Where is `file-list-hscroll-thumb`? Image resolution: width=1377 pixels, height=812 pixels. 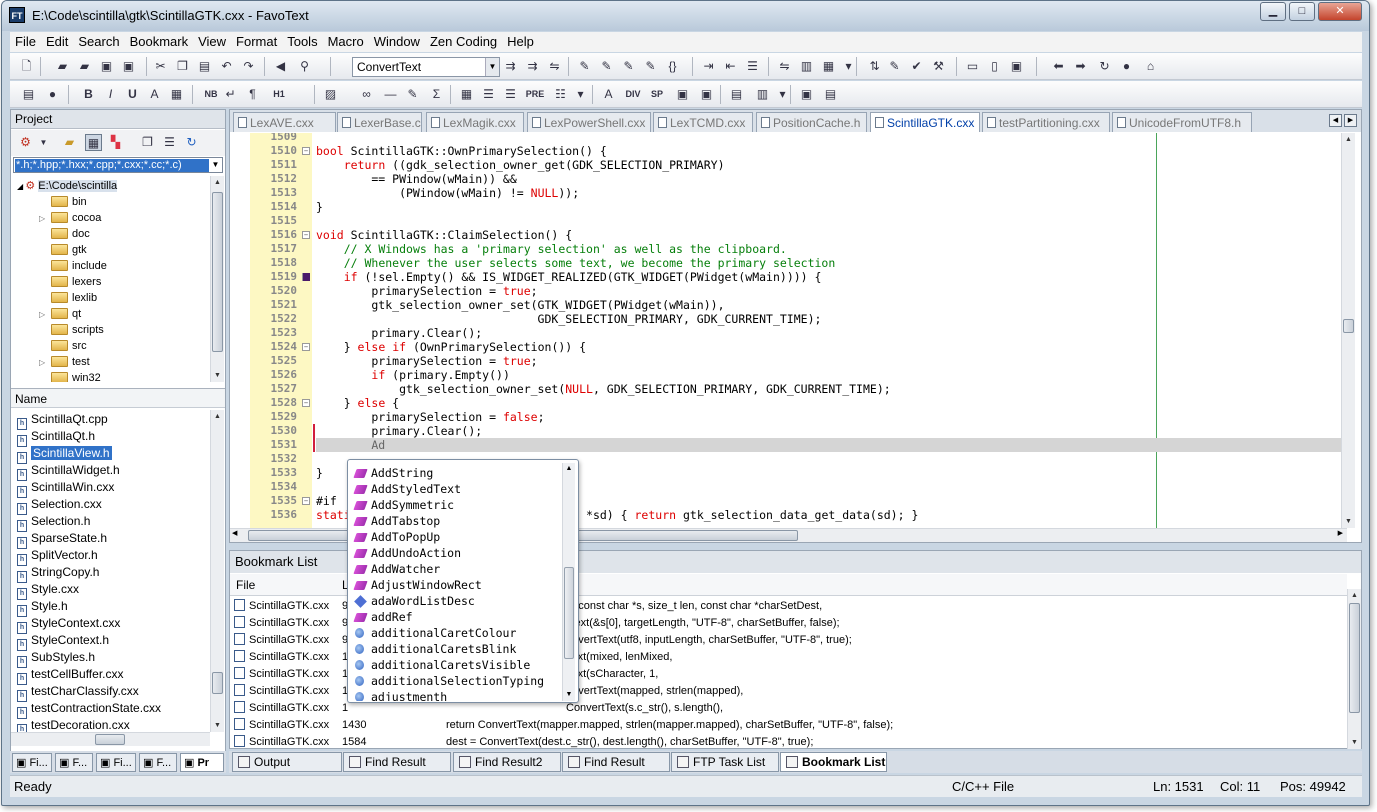 file-list-hscroll-thumb is located at coordinates (110, 739).